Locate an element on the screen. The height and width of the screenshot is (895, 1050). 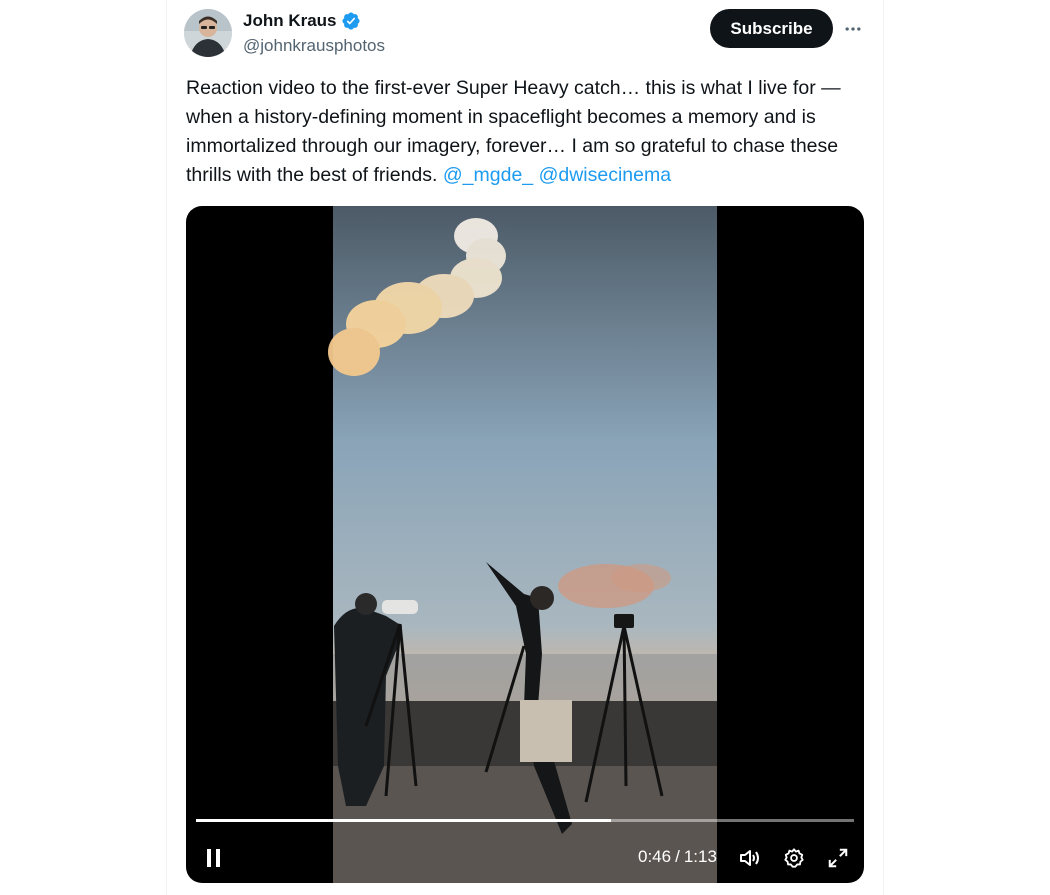
progress-fill is located at coordinates (403, 820).